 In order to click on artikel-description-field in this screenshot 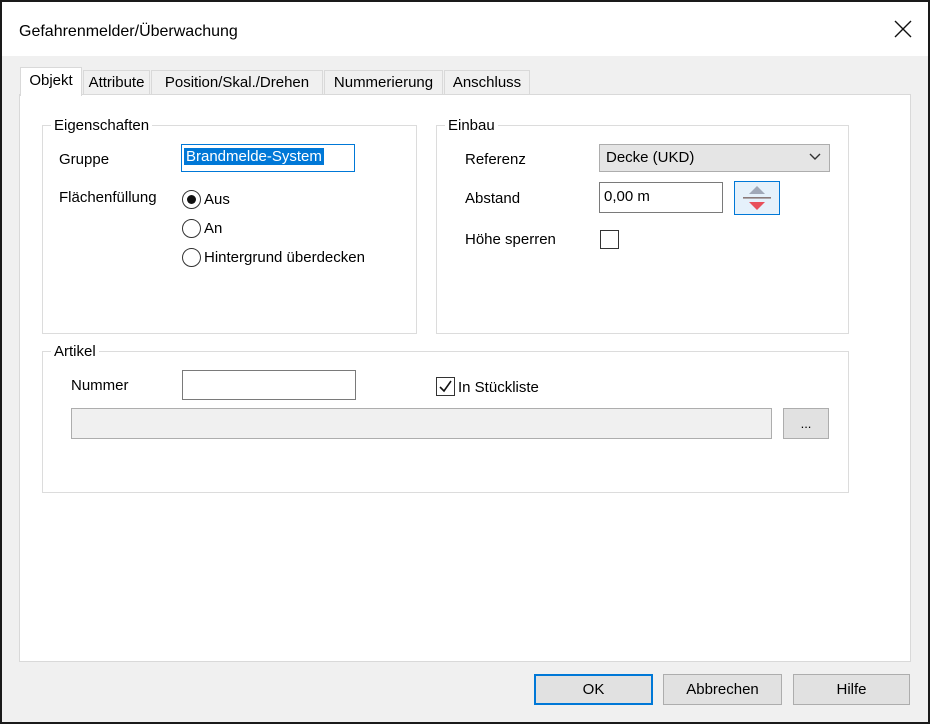, I will do `click(421, 423)`.